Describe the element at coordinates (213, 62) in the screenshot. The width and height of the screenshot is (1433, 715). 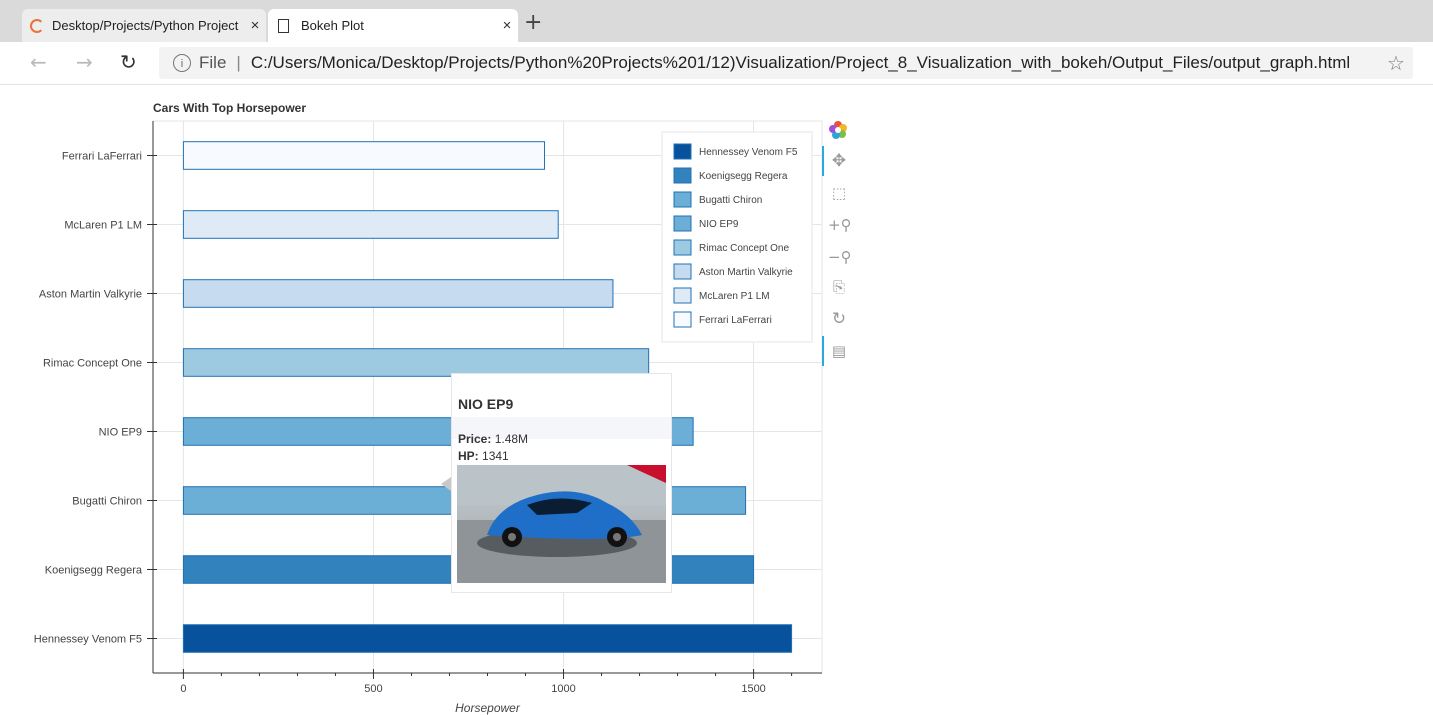
I see `url-scheme: File` at that location.